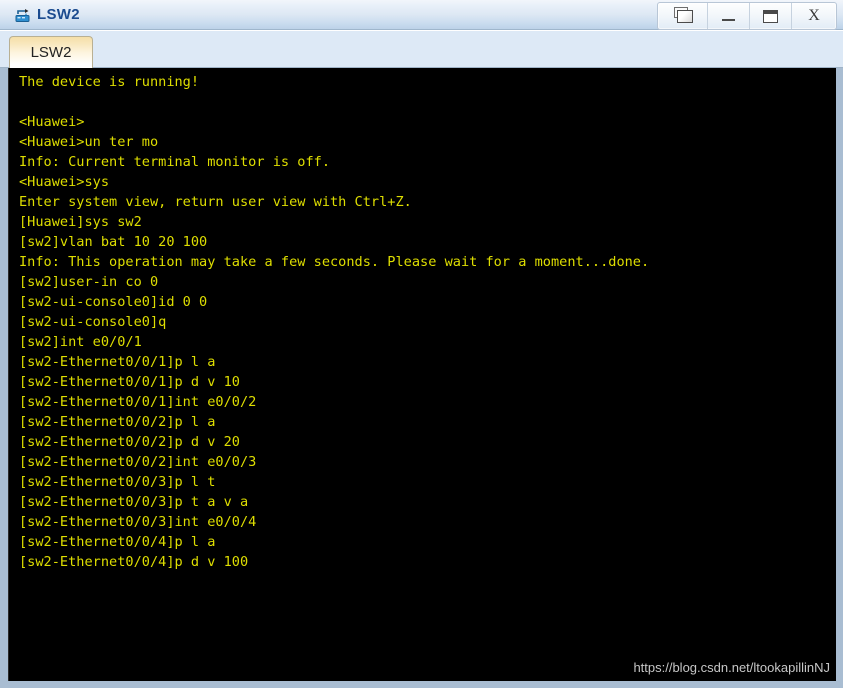 This screenshot has height=688, width=843. I want to click on terminal-line: [Huawei]sys sw2, so click(80, 222).